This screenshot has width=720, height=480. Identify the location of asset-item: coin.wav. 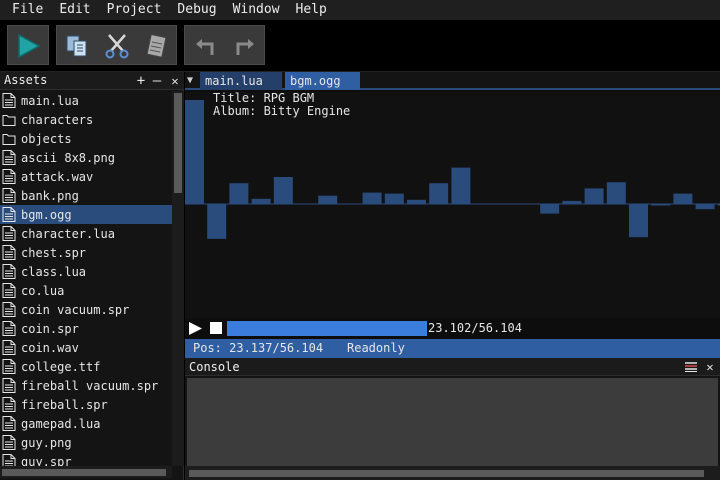
(86, 347).